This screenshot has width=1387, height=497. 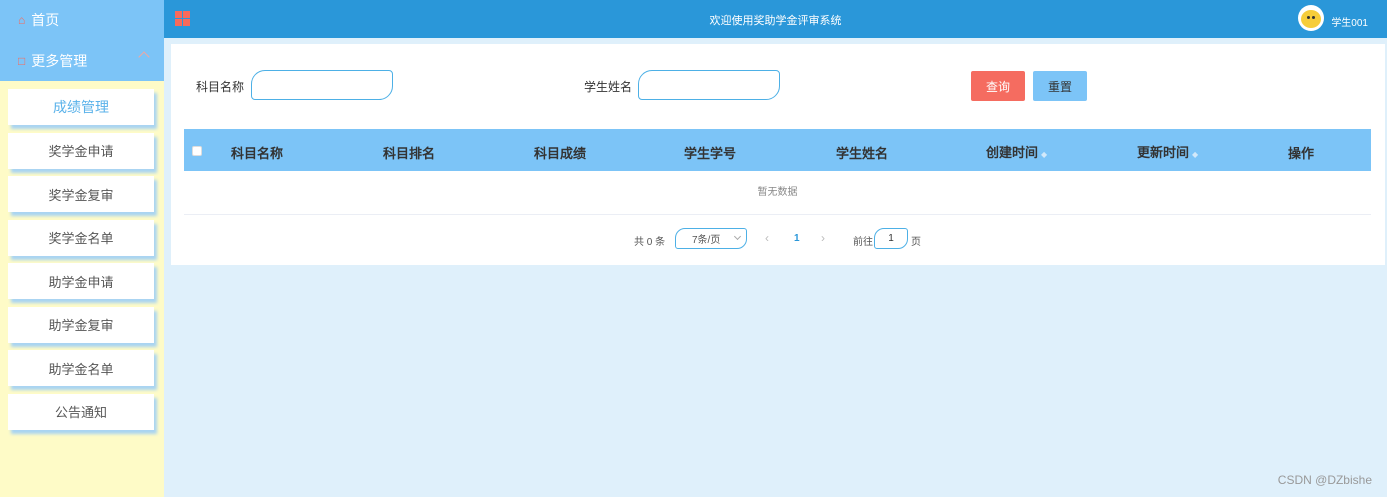 I want to click on prev-page-icon: ‹, so click(x=767, y=238).